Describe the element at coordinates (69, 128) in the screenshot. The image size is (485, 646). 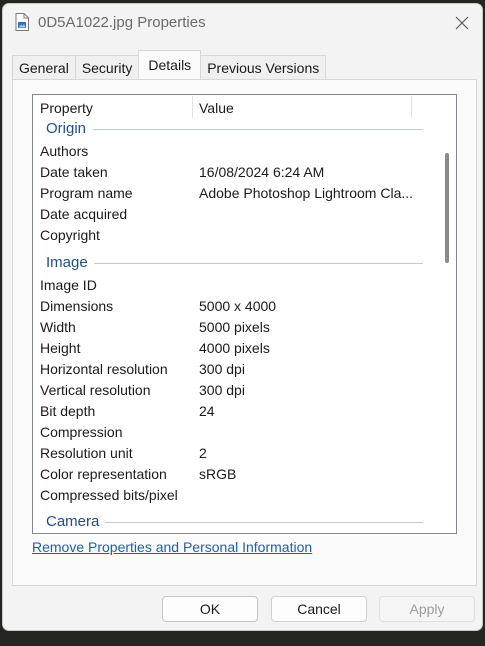
I see `group-title: Origin` at that location.